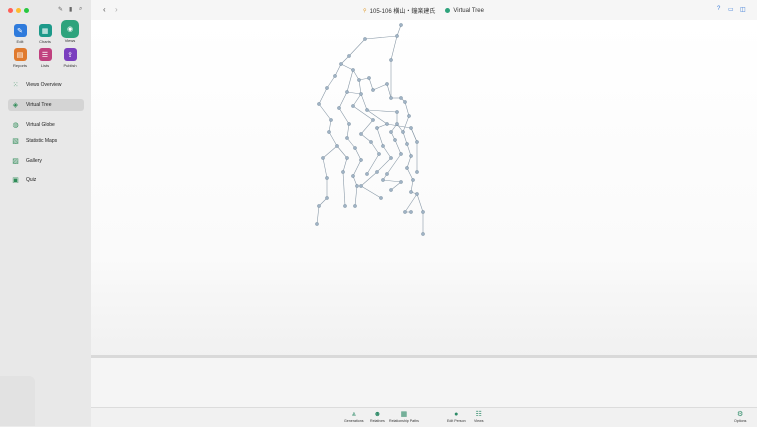 This screenshot has height=427, width=757. What do you see at coordinates (377, 417) in the screenshot?
I see `relatives-button: ☻ Relatives` at bounding box center [377, 417].